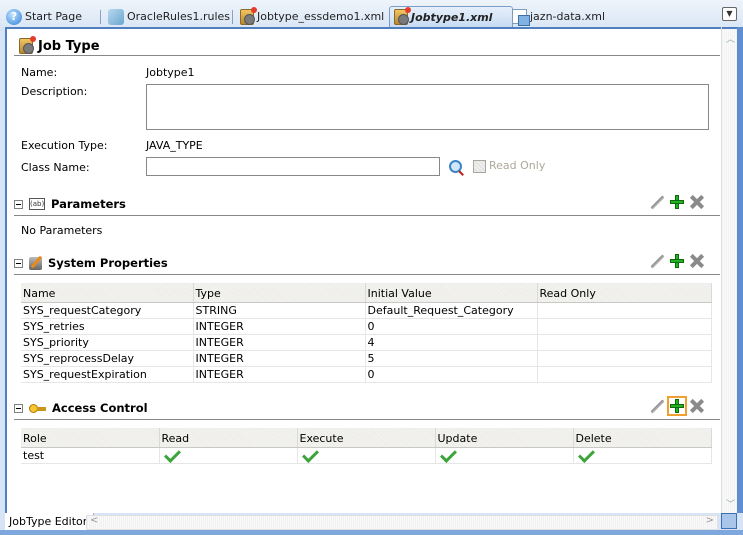  What do you see at coordinates (279, 310) in the screenshot?
I see `cell-type: STRING` at bounding box center [279, 310].